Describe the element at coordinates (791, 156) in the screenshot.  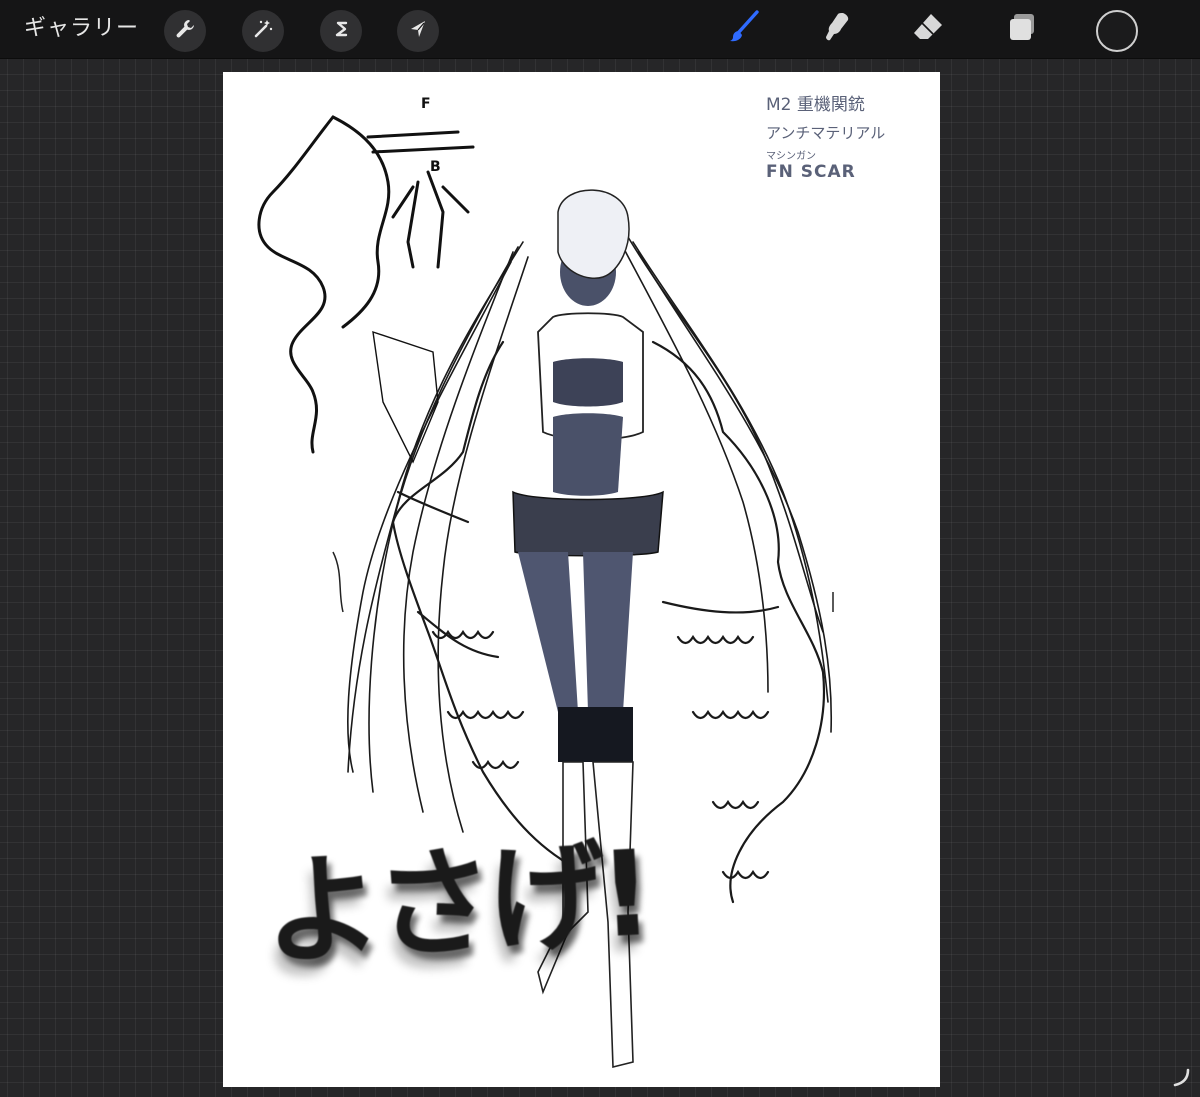
I see `note-machine-gun: マシンガン` at that location.